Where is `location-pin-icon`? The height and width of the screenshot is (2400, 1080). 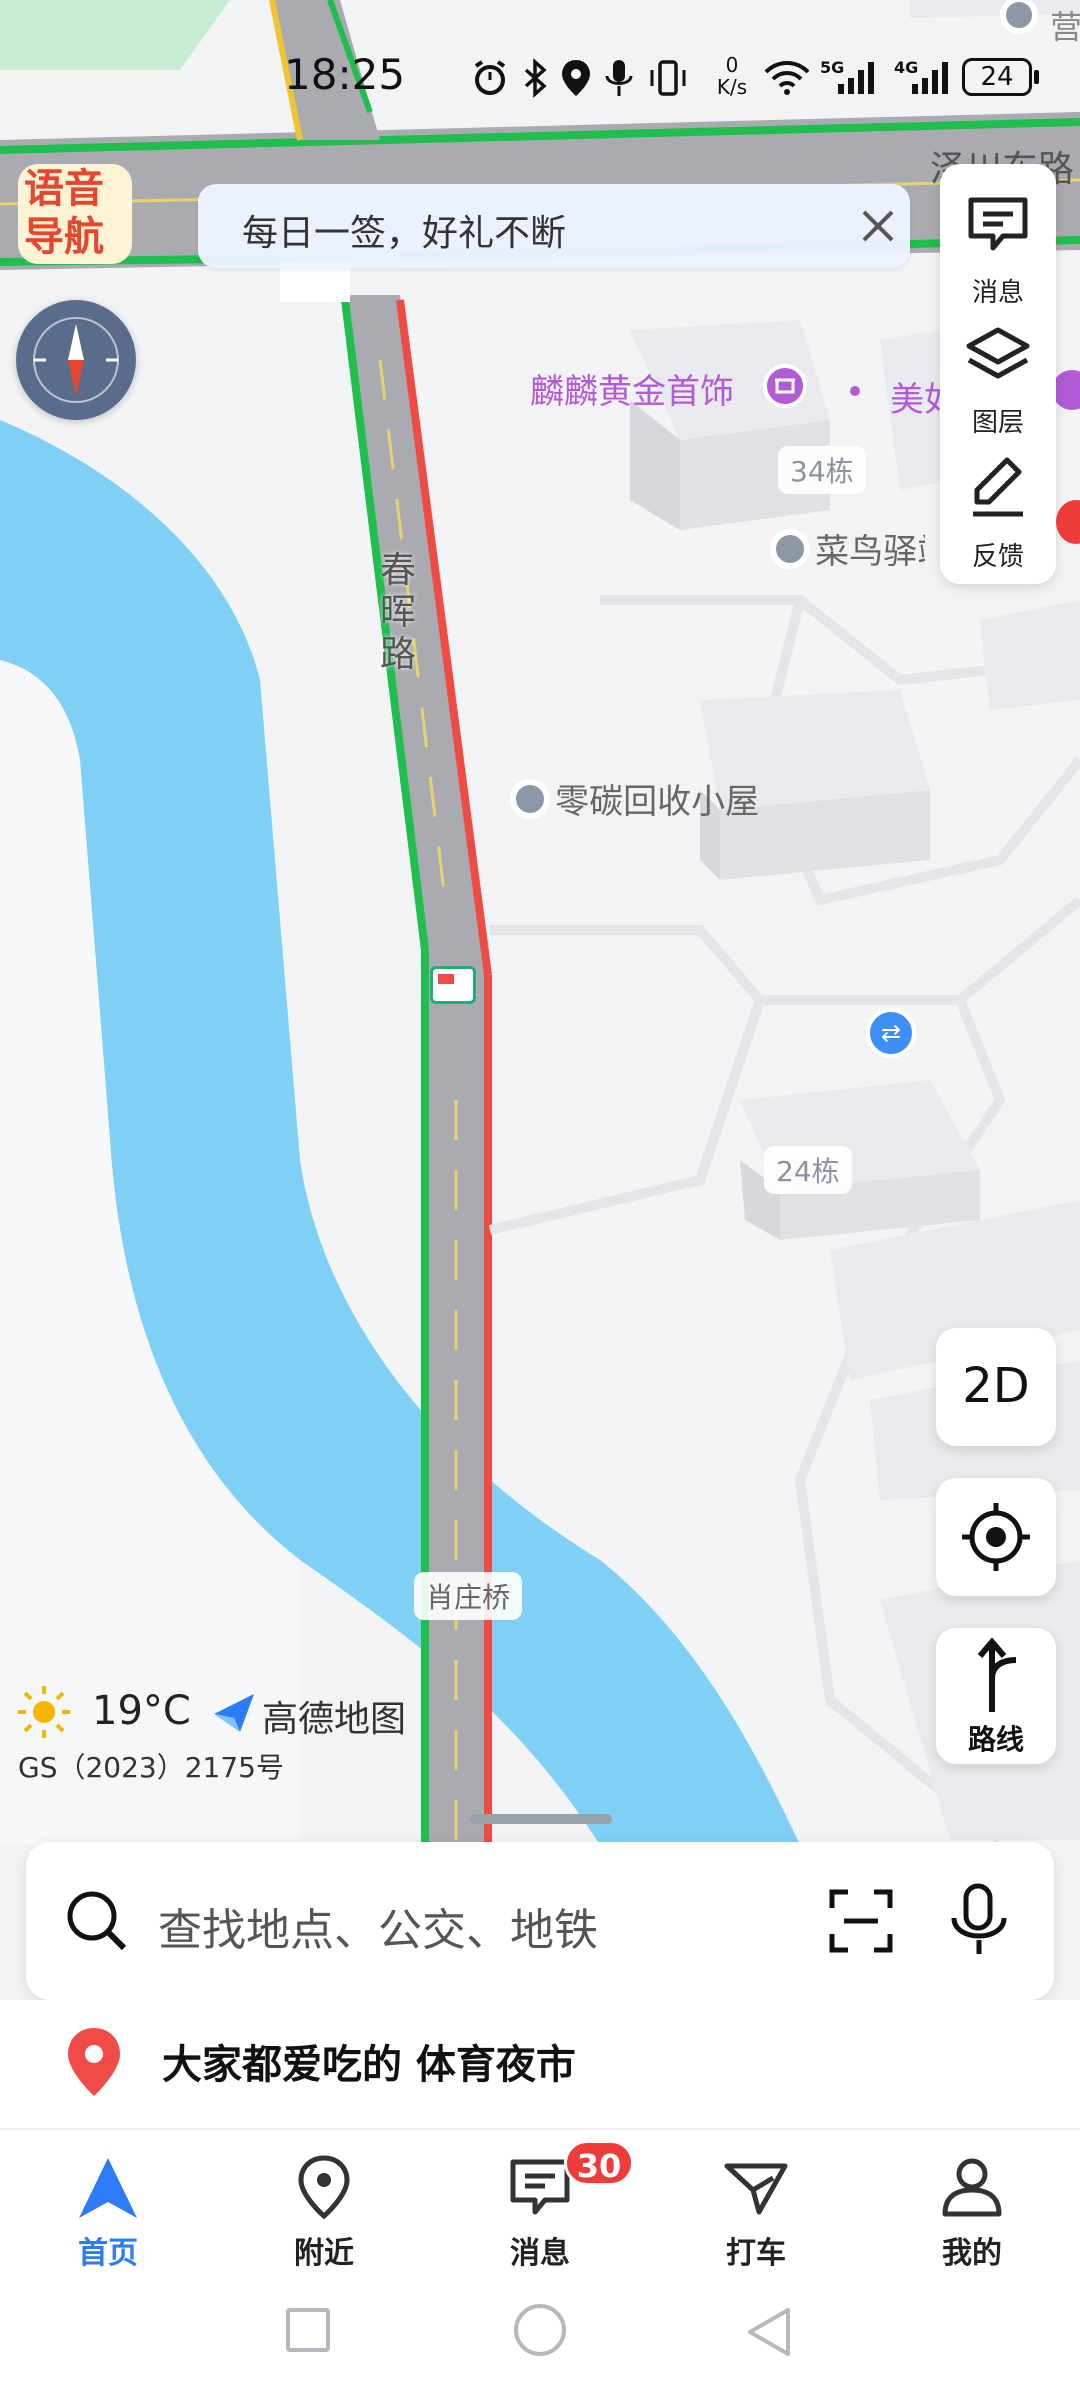
location-pin-icon is located at coordinates (324, 2187).